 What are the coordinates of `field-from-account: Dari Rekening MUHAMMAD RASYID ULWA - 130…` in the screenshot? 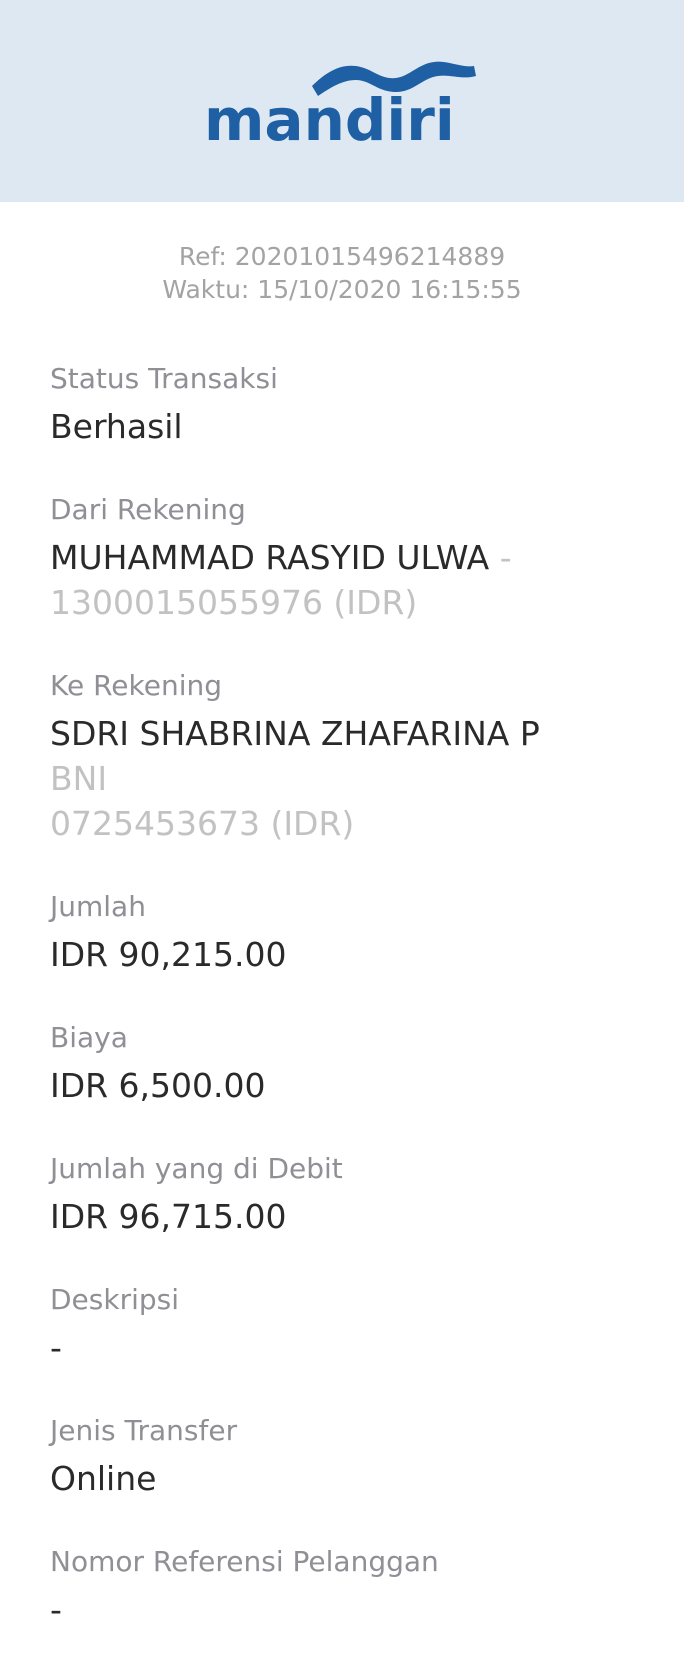 It's located at (367, 559).